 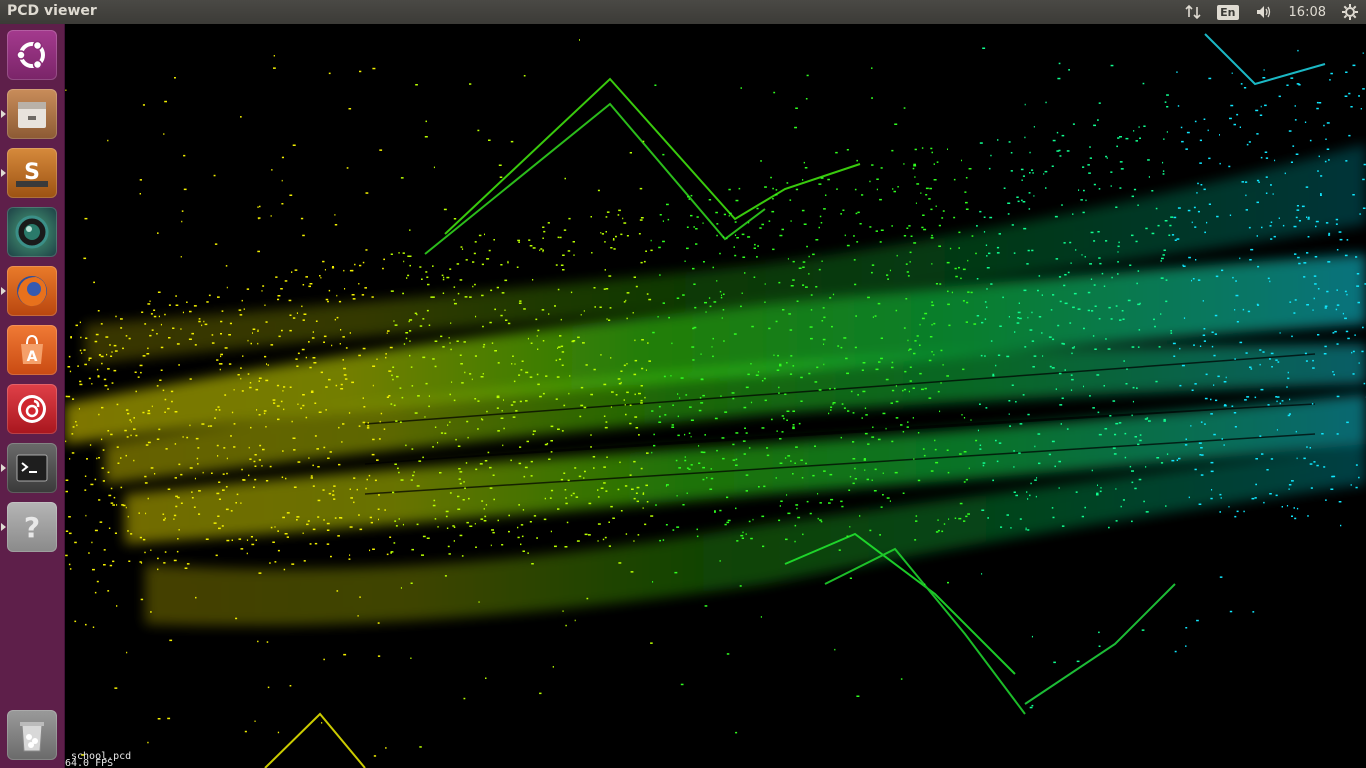 I want to click on fps-label: 64.0 FPS, so click(x=89, y=763).